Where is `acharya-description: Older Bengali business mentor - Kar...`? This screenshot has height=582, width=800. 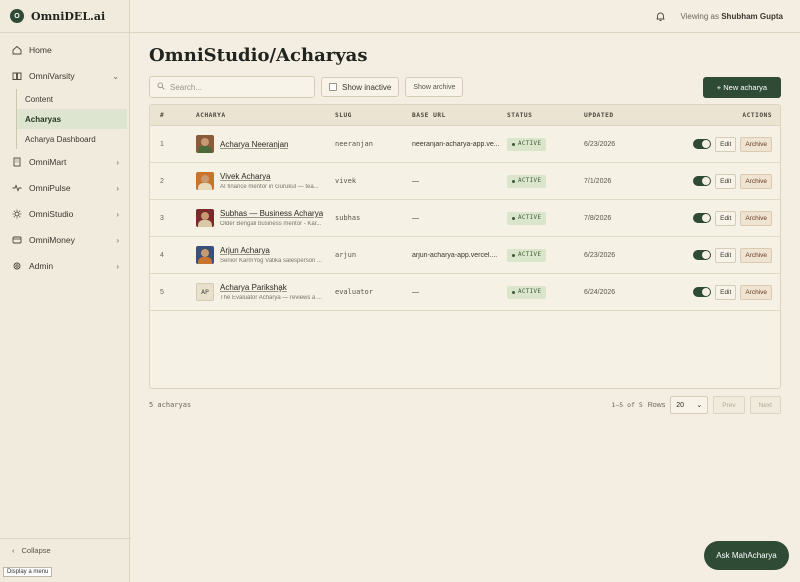
acharya-description: Older Bengali business mentor - Kar... is located at coordinates (271, 224).